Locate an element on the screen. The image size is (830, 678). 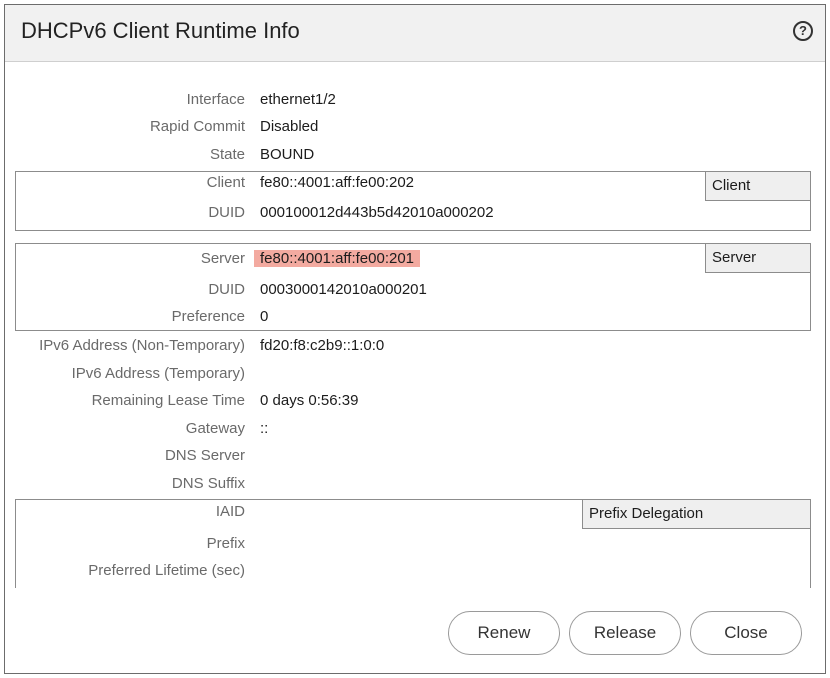
ipv6-temp-row: IPv6 Address (Temporary) is located at coordinates (415, 374).